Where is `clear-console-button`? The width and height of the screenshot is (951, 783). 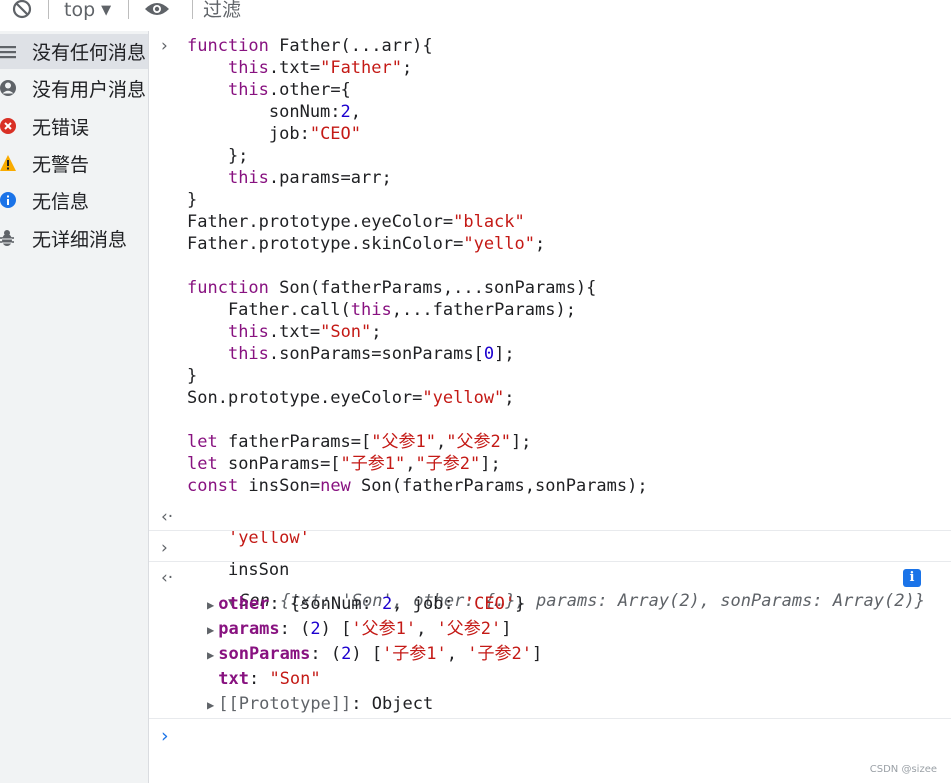 clear-console-button is located at coordinates (22, 10).